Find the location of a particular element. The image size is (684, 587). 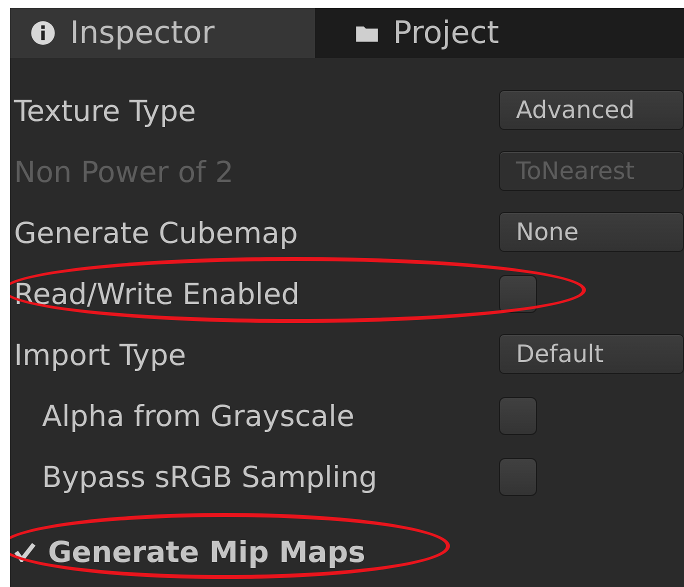

field-label: Generate Mip Maps is located at coordinates (207, 551).